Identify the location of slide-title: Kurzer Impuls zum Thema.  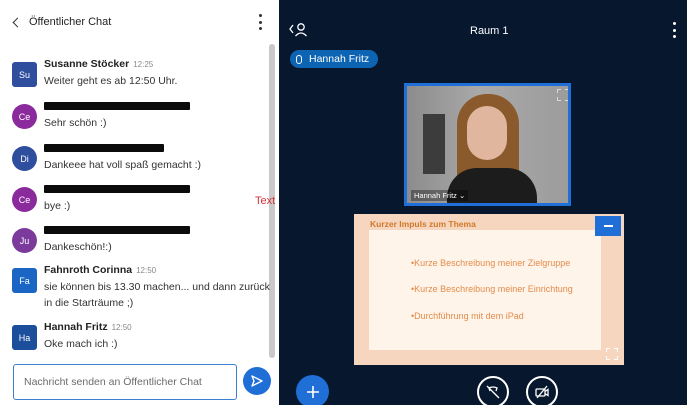
(423, 224).